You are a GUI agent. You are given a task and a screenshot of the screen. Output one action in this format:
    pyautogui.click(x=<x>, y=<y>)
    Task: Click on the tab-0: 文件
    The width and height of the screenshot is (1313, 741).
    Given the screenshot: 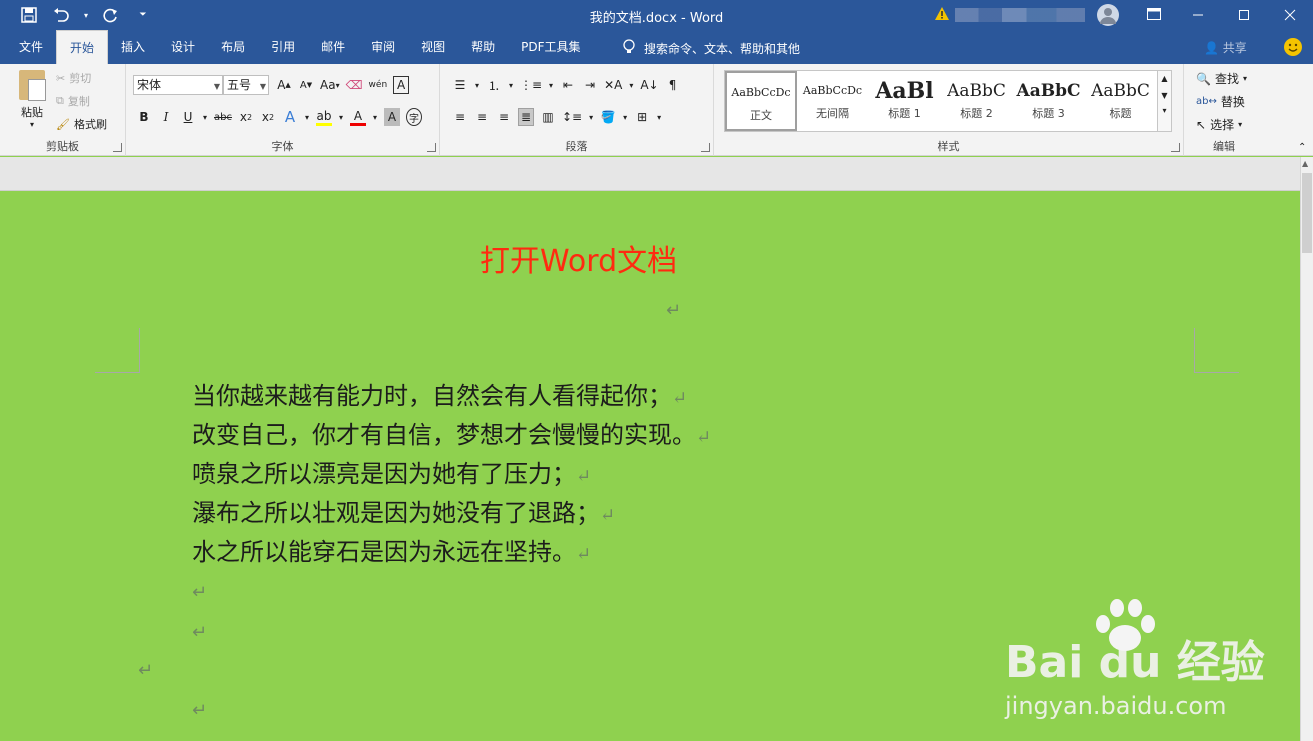 What is the action you would take?
    pyautogui.click(x=31, y=47)
    